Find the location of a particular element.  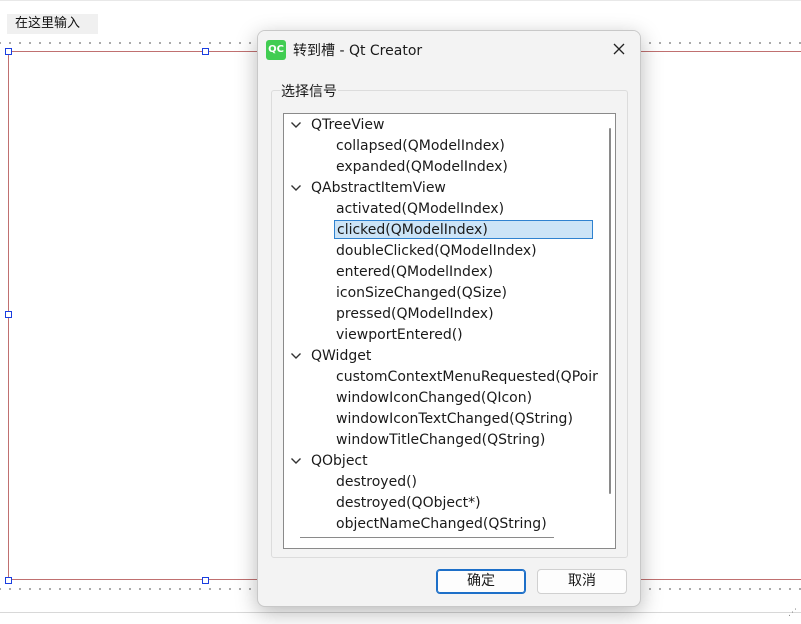

tree-item-label: collapsed(QModelIndex) is located at coordinates (420, 146).